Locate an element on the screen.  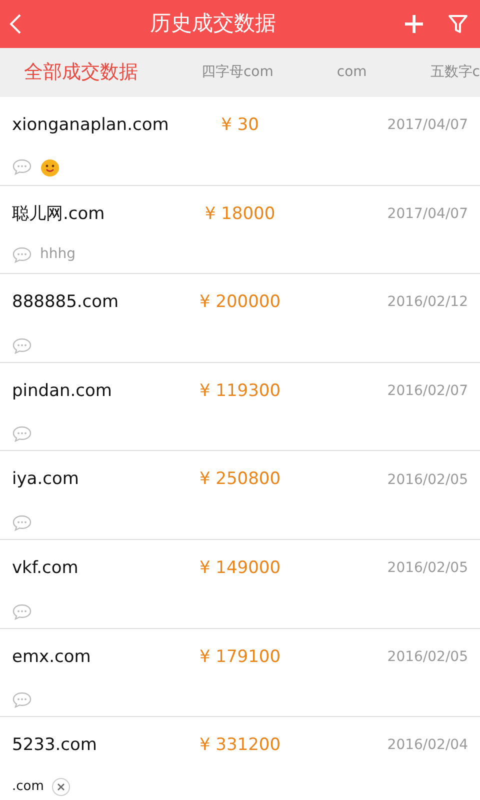
smiley-icon is located at coordinates (50, 166).